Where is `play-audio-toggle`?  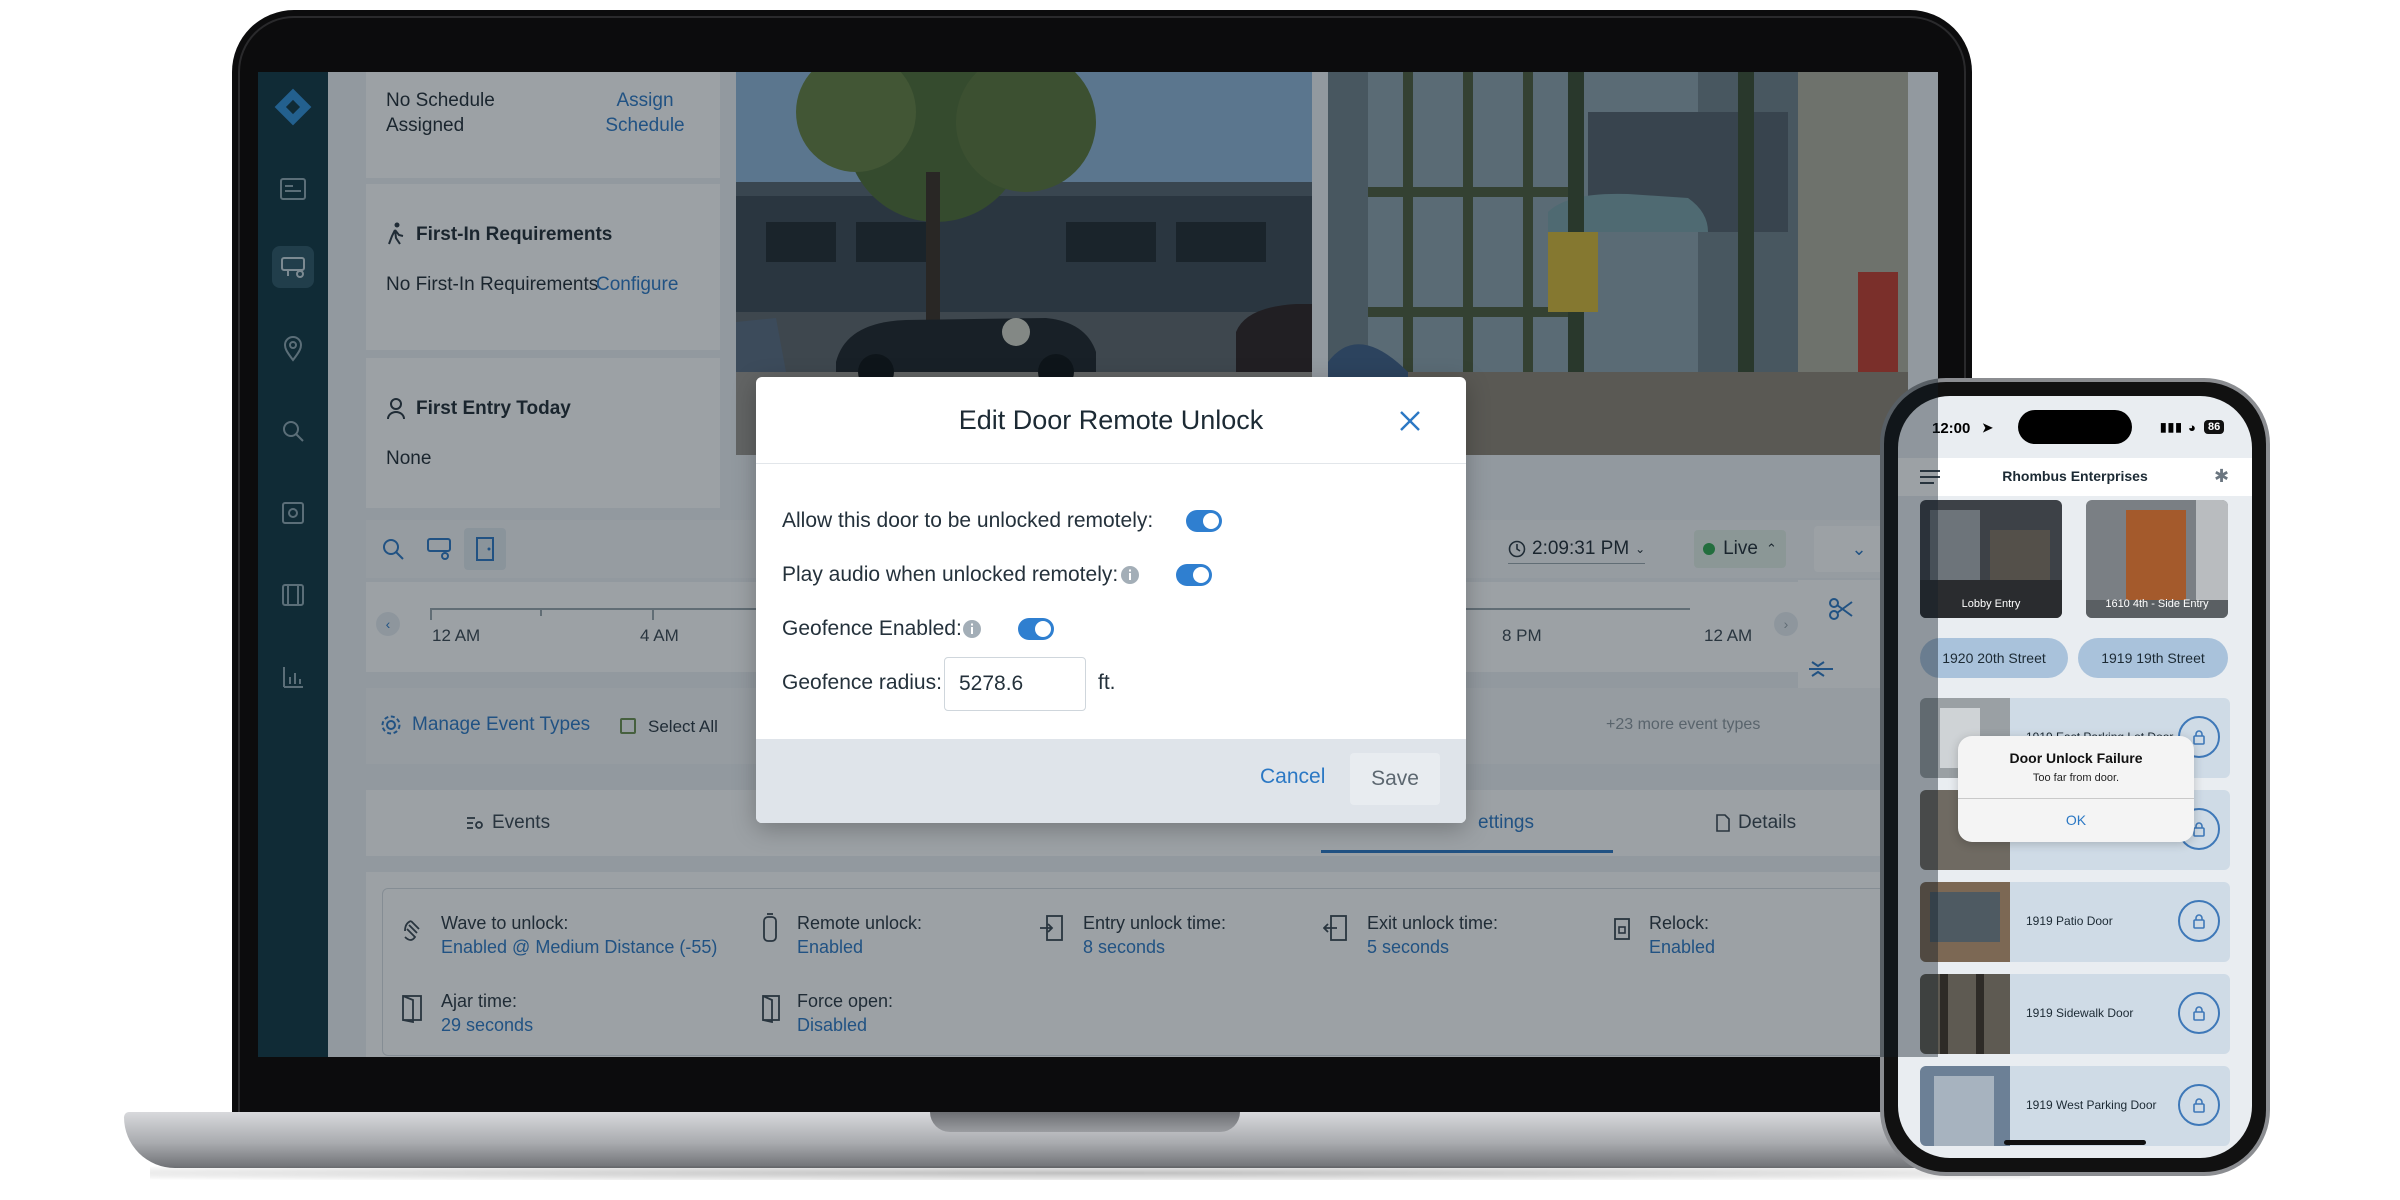
play-audio-toggle is located at coordinates (1194, 575).